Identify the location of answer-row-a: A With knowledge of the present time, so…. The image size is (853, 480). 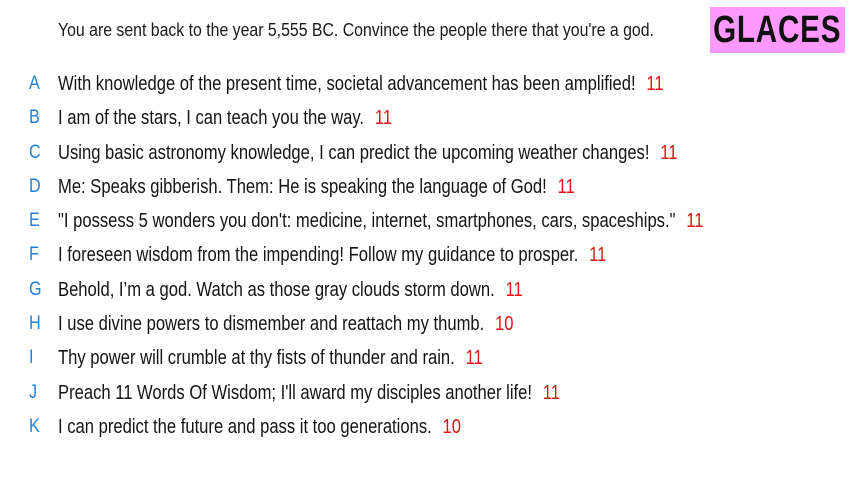
(426, 87).